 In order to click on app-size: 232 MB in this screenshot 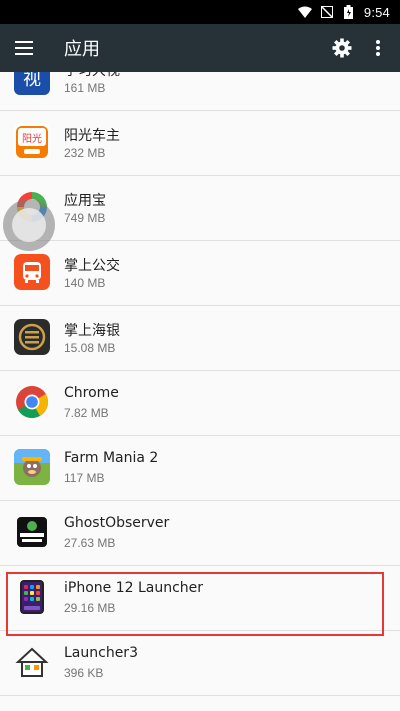, I will do `click(85, 153)`.